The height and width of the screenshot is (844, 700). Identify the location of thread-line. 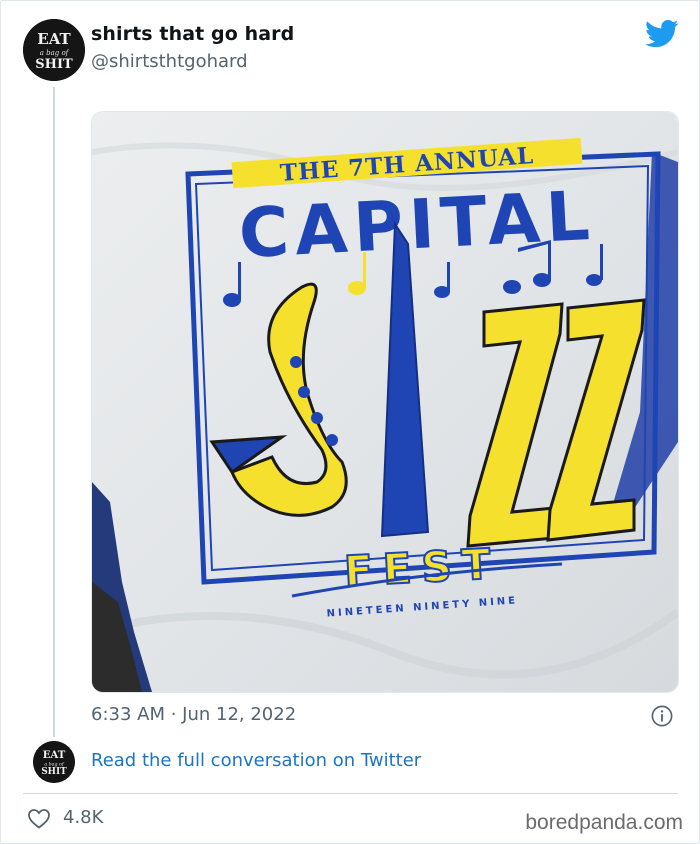
(54, 412).